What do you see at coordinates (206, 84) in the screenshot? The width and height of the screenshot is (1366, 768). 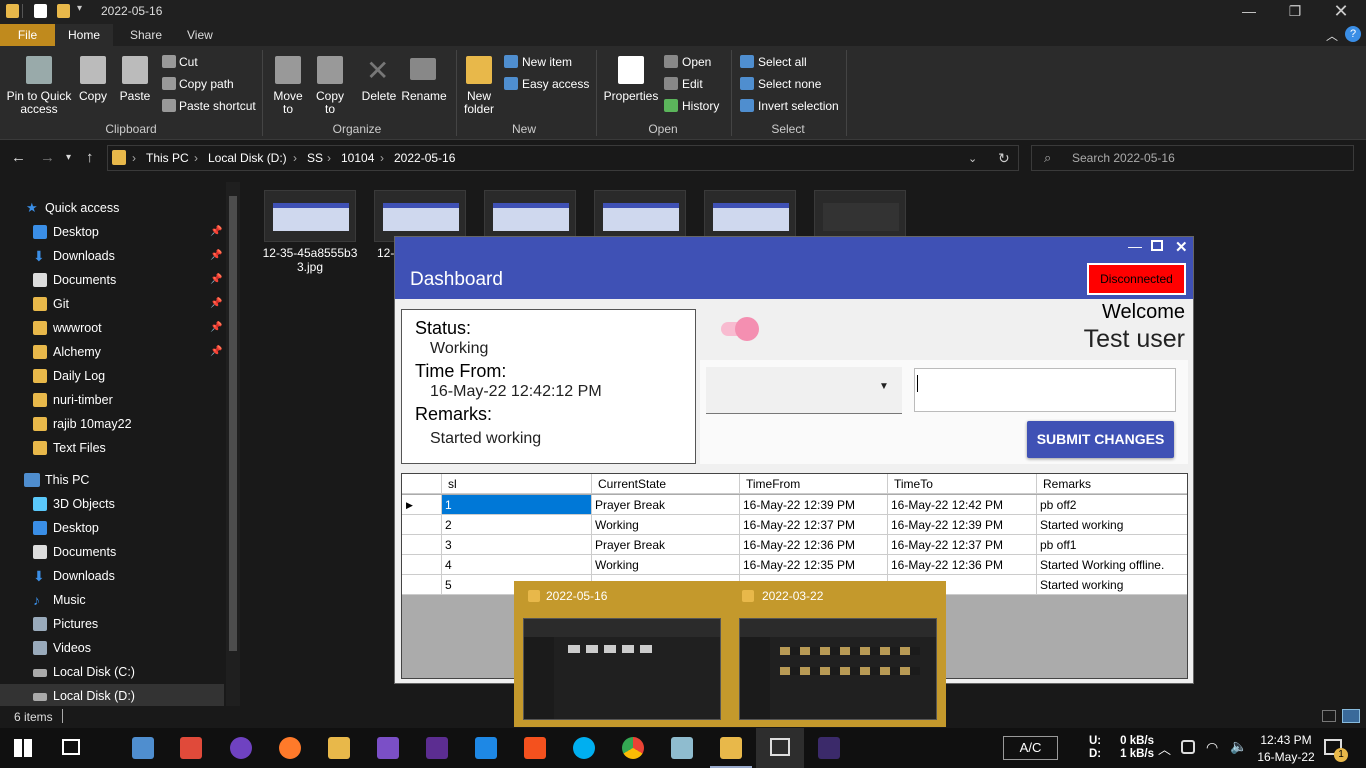 I see `copy-path-button: Copy path` at bounding box center [206, 84].